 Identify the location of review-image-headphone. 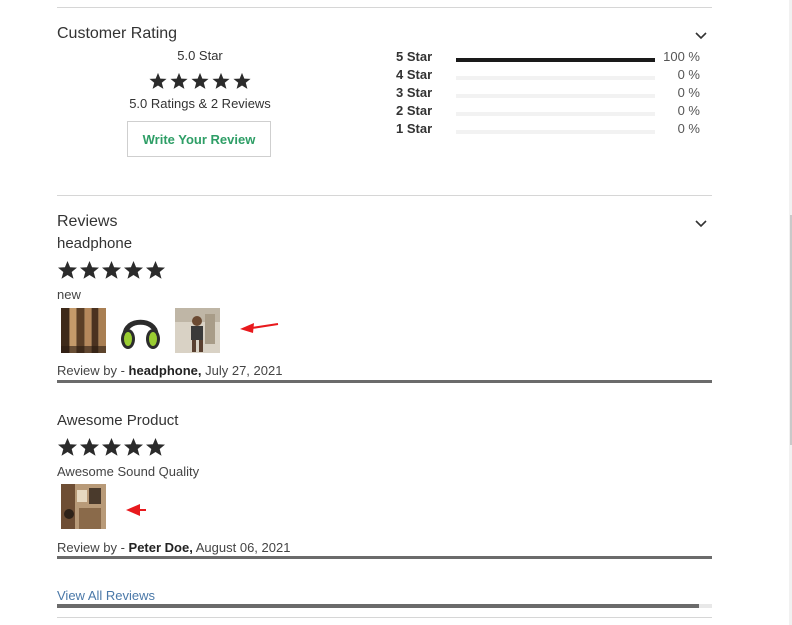
(140, 330).